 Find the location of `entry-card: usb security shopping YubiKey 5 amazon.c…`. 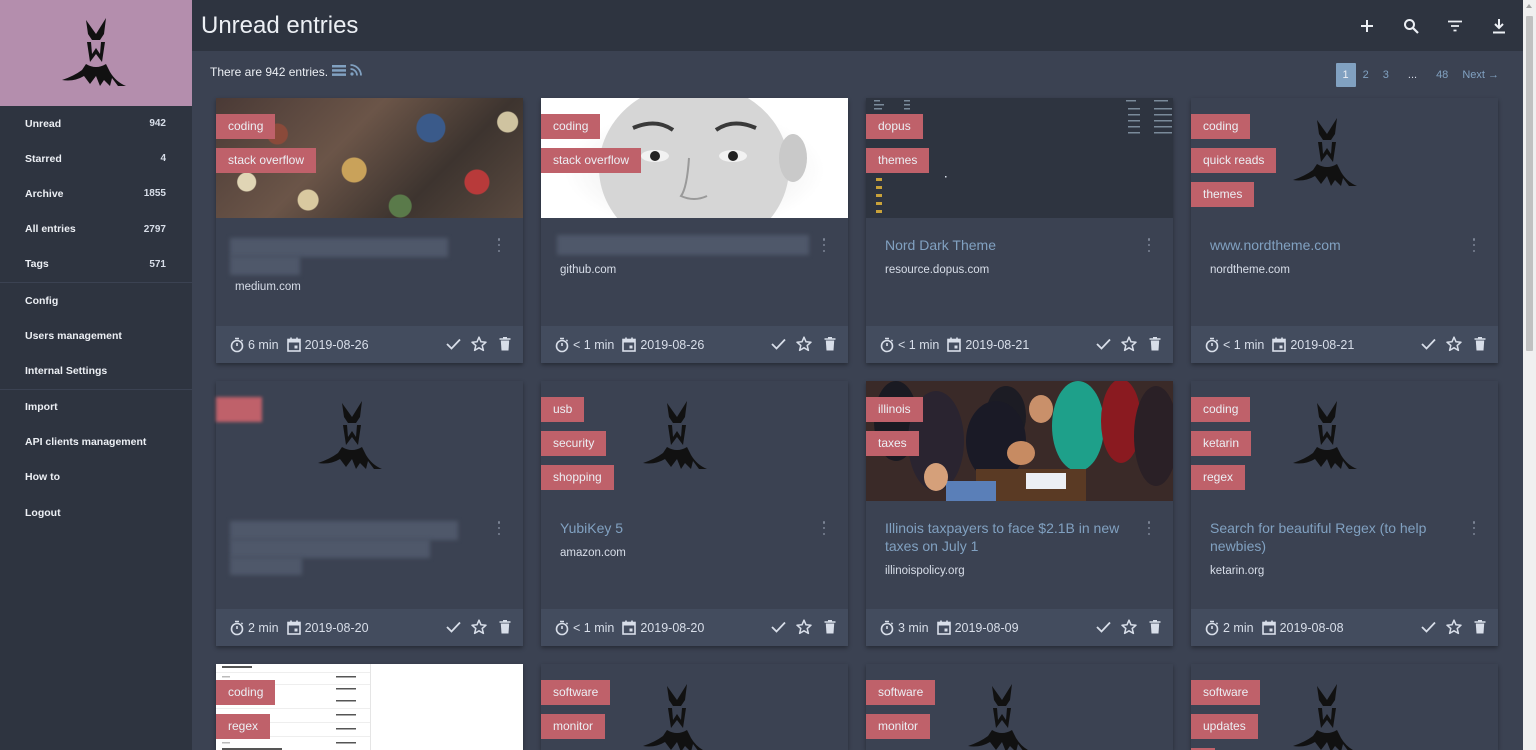

entry-card: usb security shopping YubiKey 5 amazon.c… is located at coordinates (694, 513).